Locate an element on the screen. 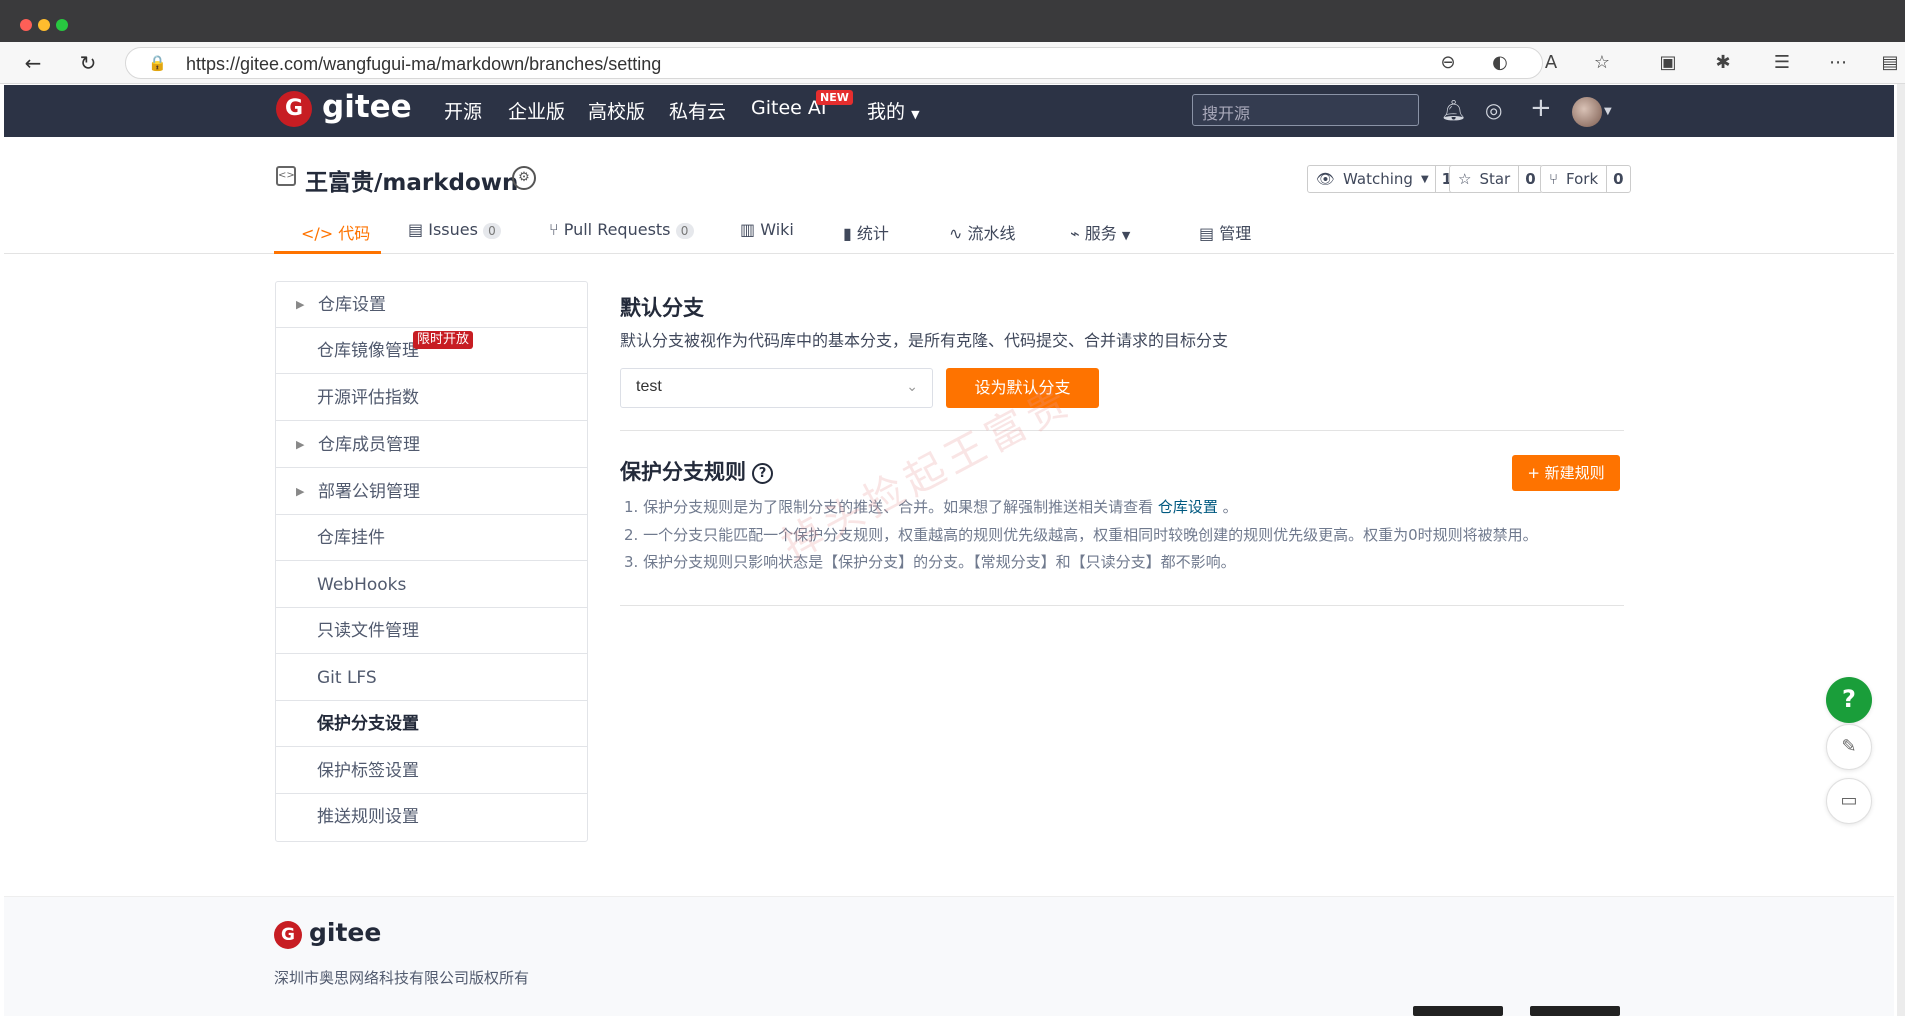 Image resolution: width=1905 pixels, height=1016 pixels. sidebar-item-label: 只读文件管理 is located at coordinates (368, 631).